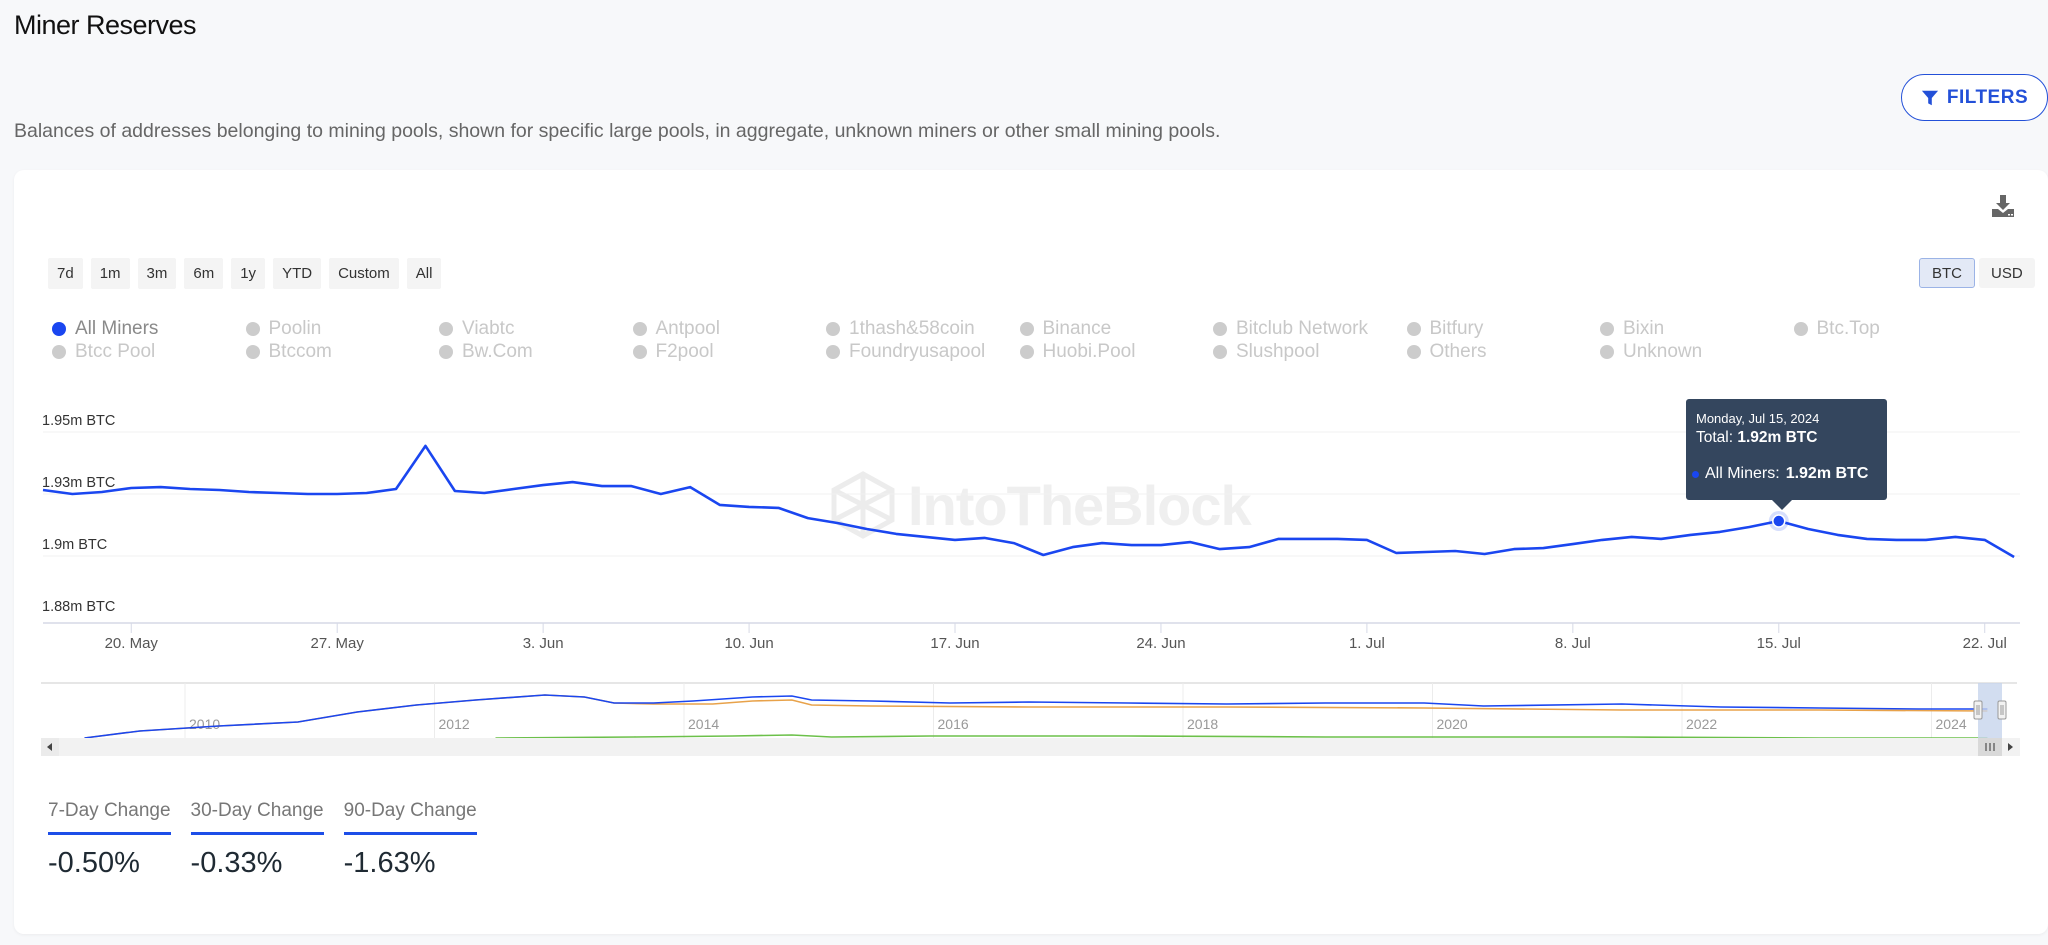 The width and height of the screenshot is (2048, 945). Describe the element at coordinates (236, 863) in the screenshot. I see `change-30d-value: -0.33%` at that location.